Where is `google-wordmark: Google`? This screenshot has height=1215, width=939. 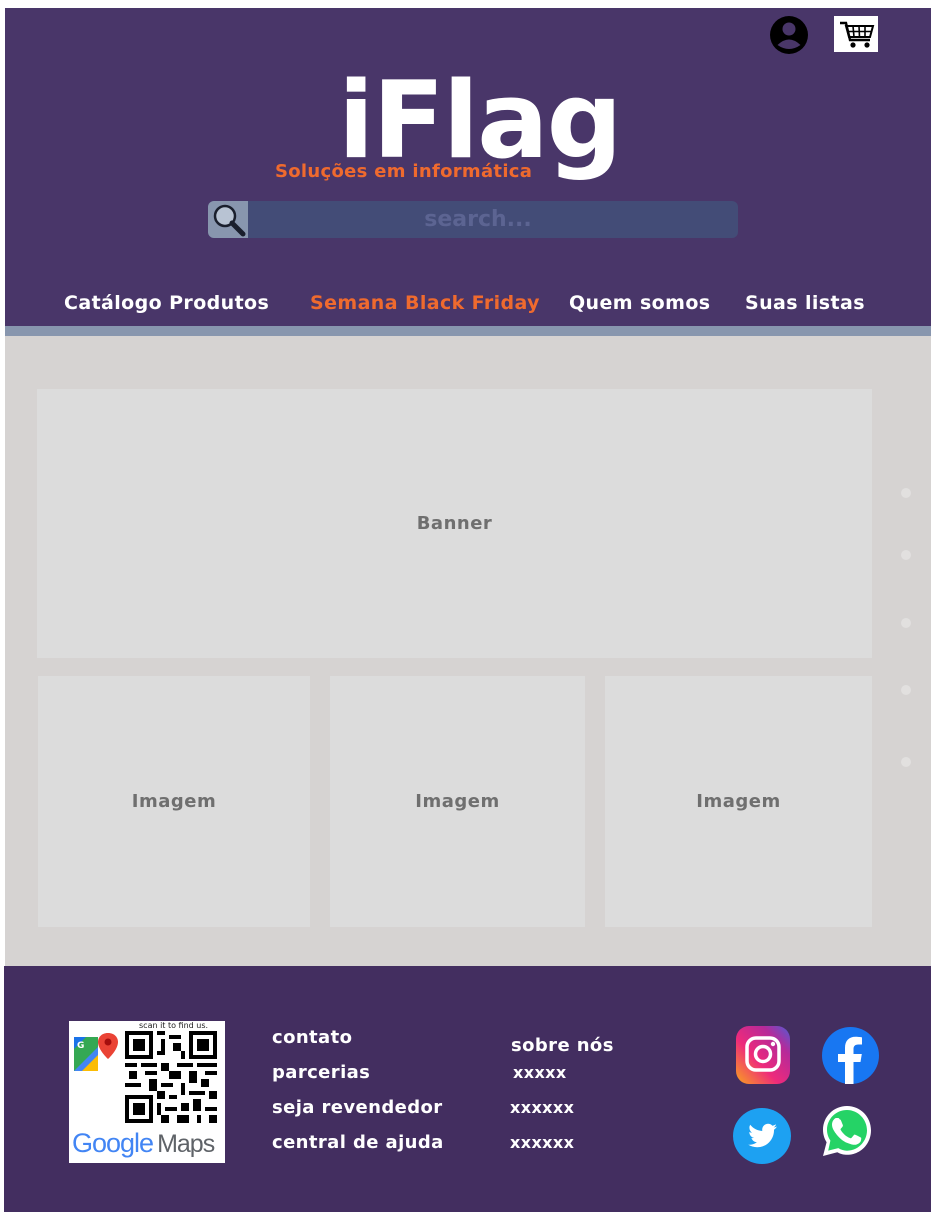 google-wordmark: Google is located at coordinates (113, 1143).